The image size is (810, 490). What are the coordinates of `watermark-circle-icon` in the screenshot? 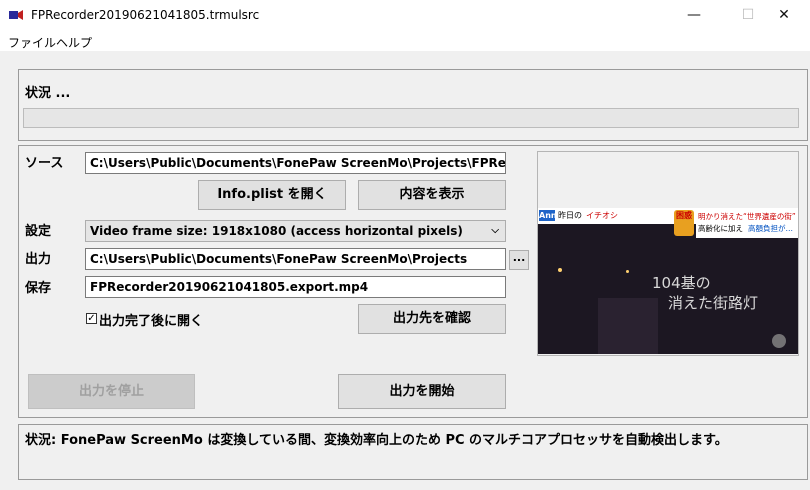 It's located at (779, 341).